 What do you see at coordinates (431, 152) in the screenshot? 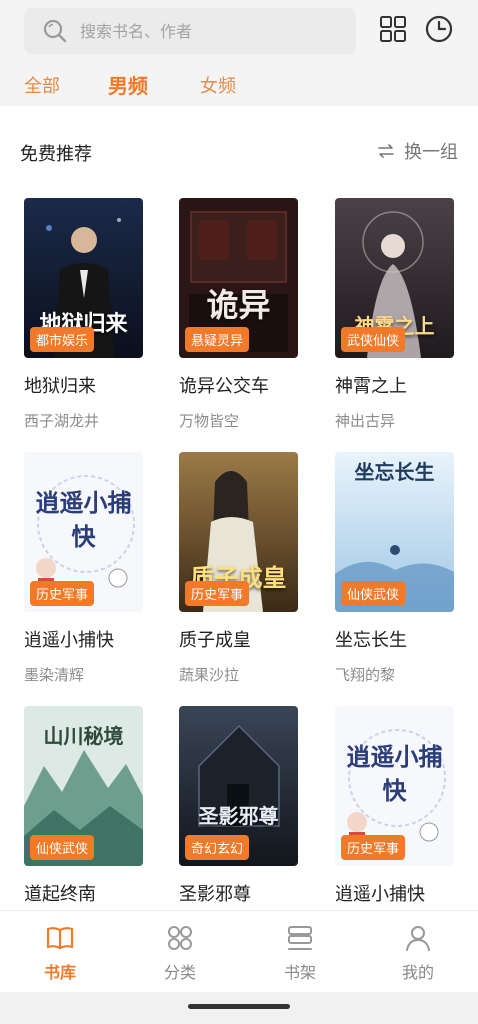
I see `refresh-label: 换一组` at bounding box center [431, 152].